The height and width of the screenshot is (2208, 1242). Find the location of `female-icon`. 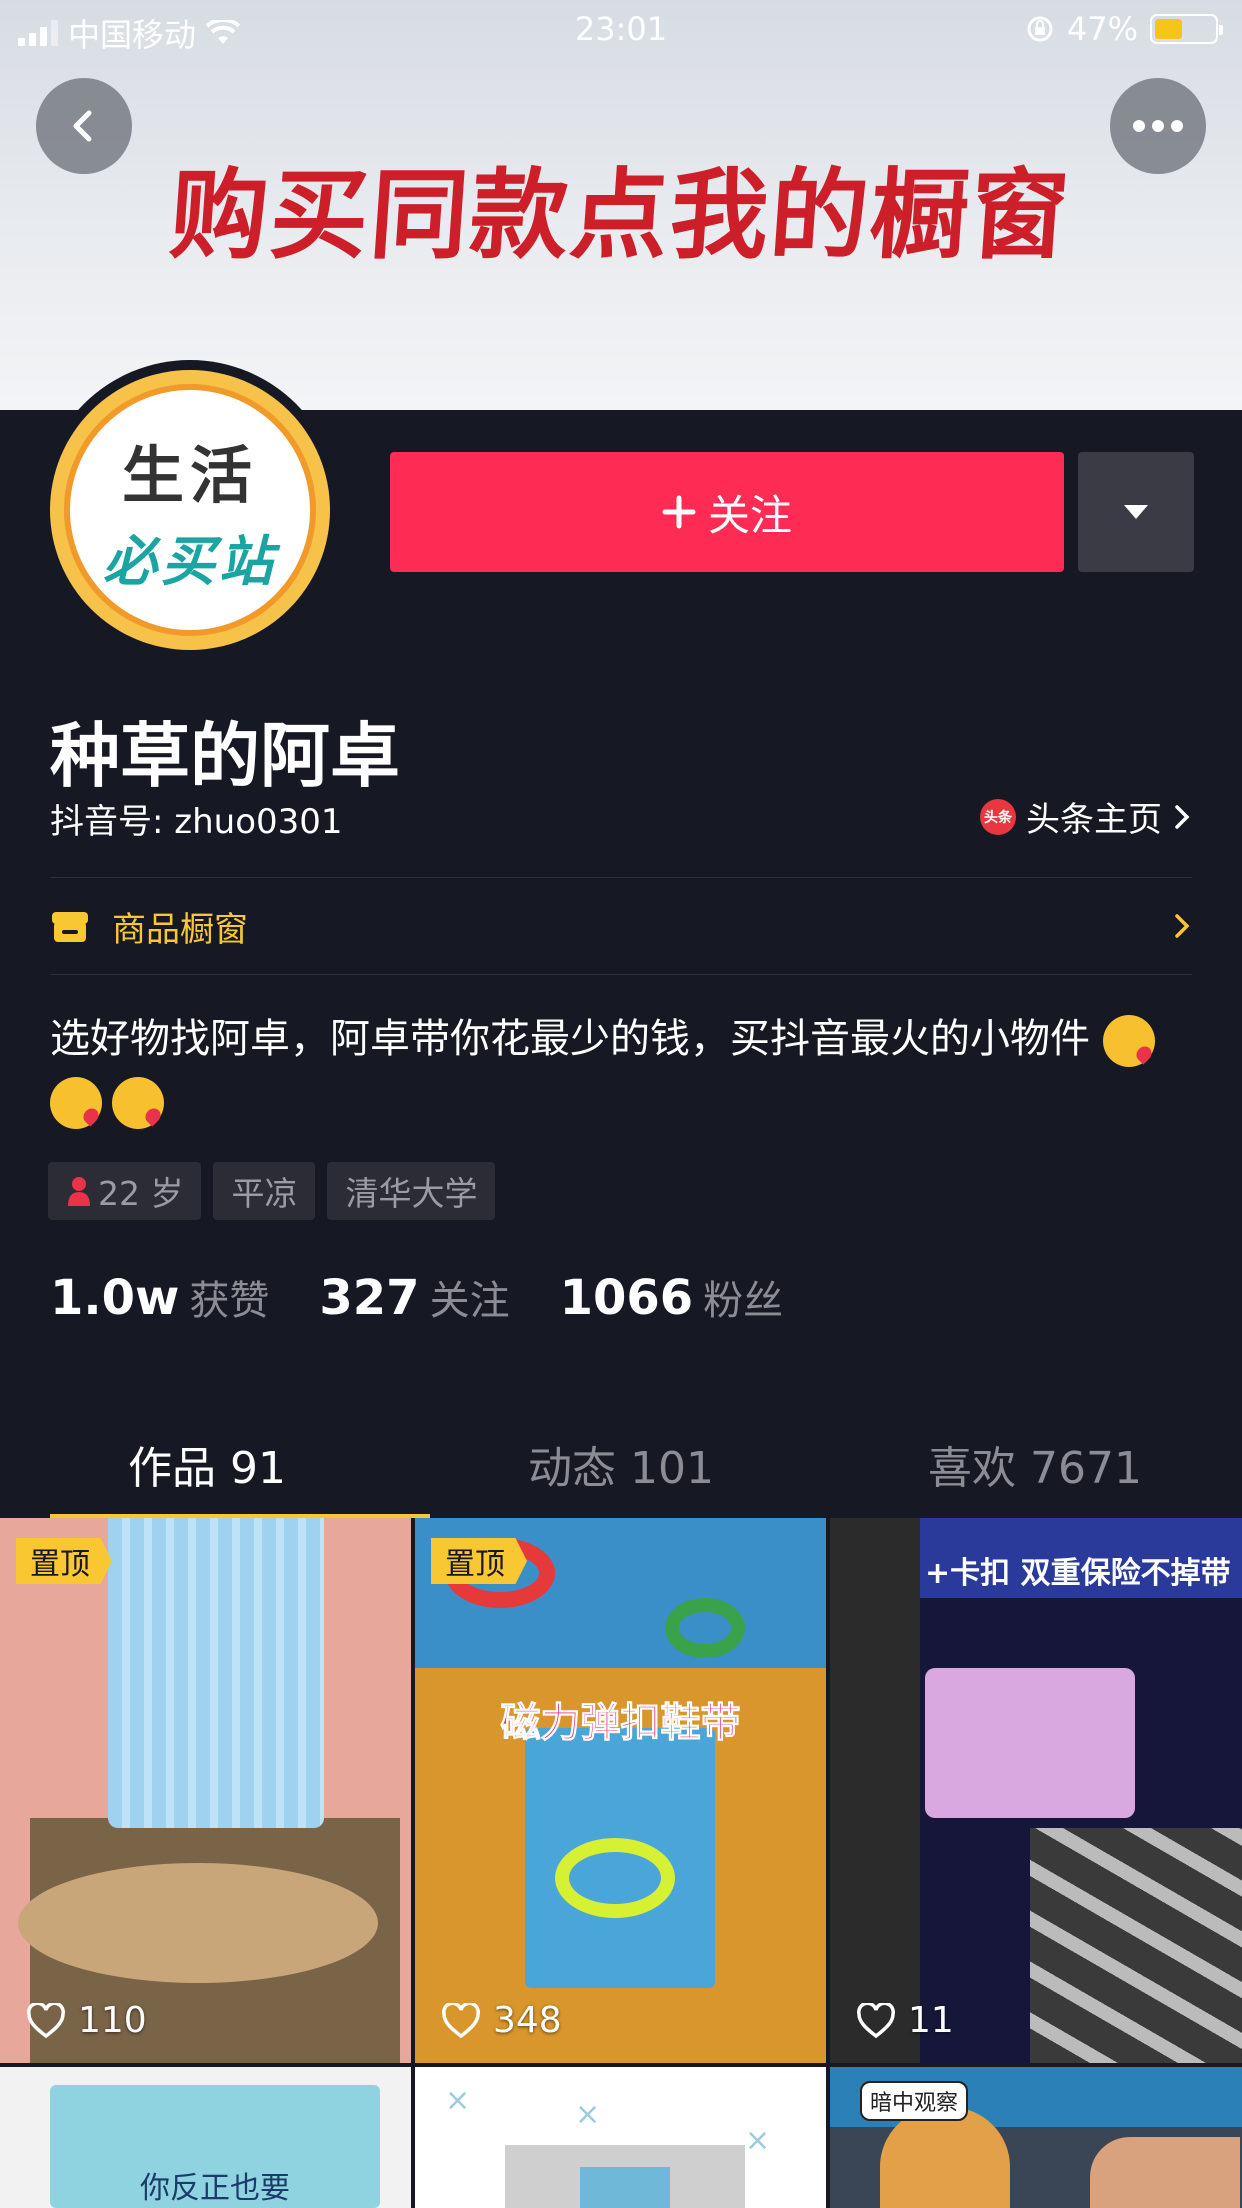

female-icon is located at coordinates (79, 1191).